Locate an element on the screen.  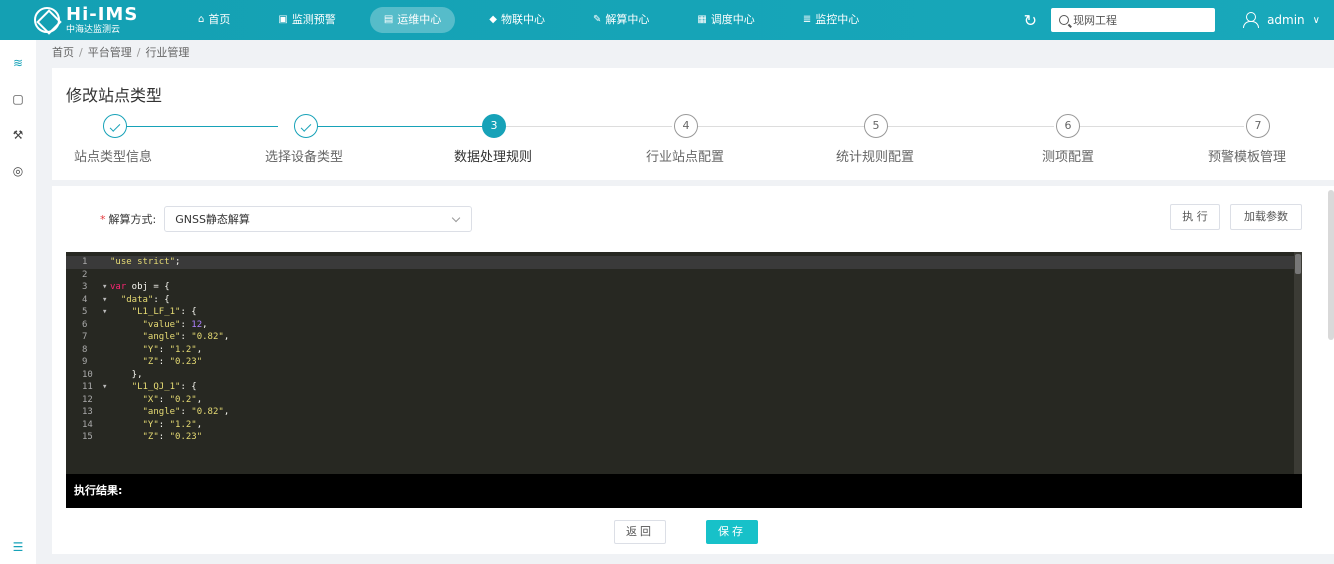
code-line: 2 is located at coordinates (684, 275).